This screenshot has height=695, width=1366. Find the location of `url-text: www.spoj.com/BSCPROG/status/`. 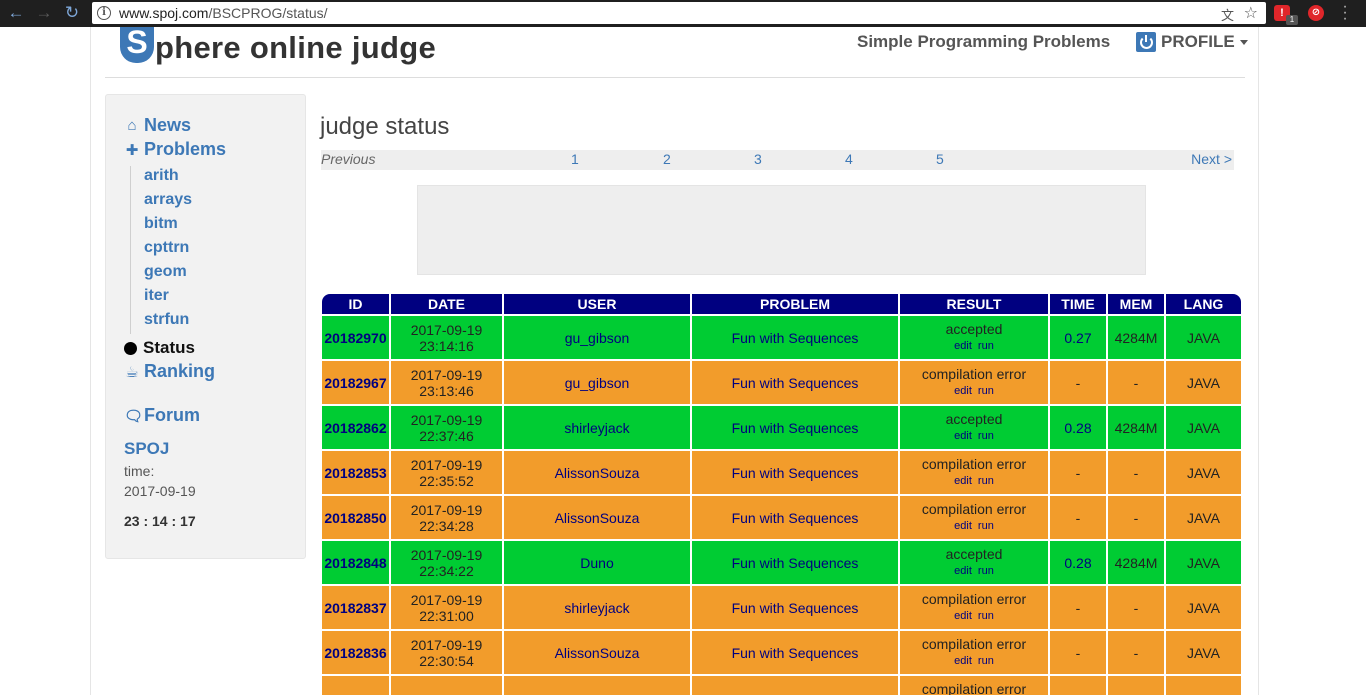

url-text: www.spoj.com/BSCPROG/status/ is located at coordinates (223, 13).